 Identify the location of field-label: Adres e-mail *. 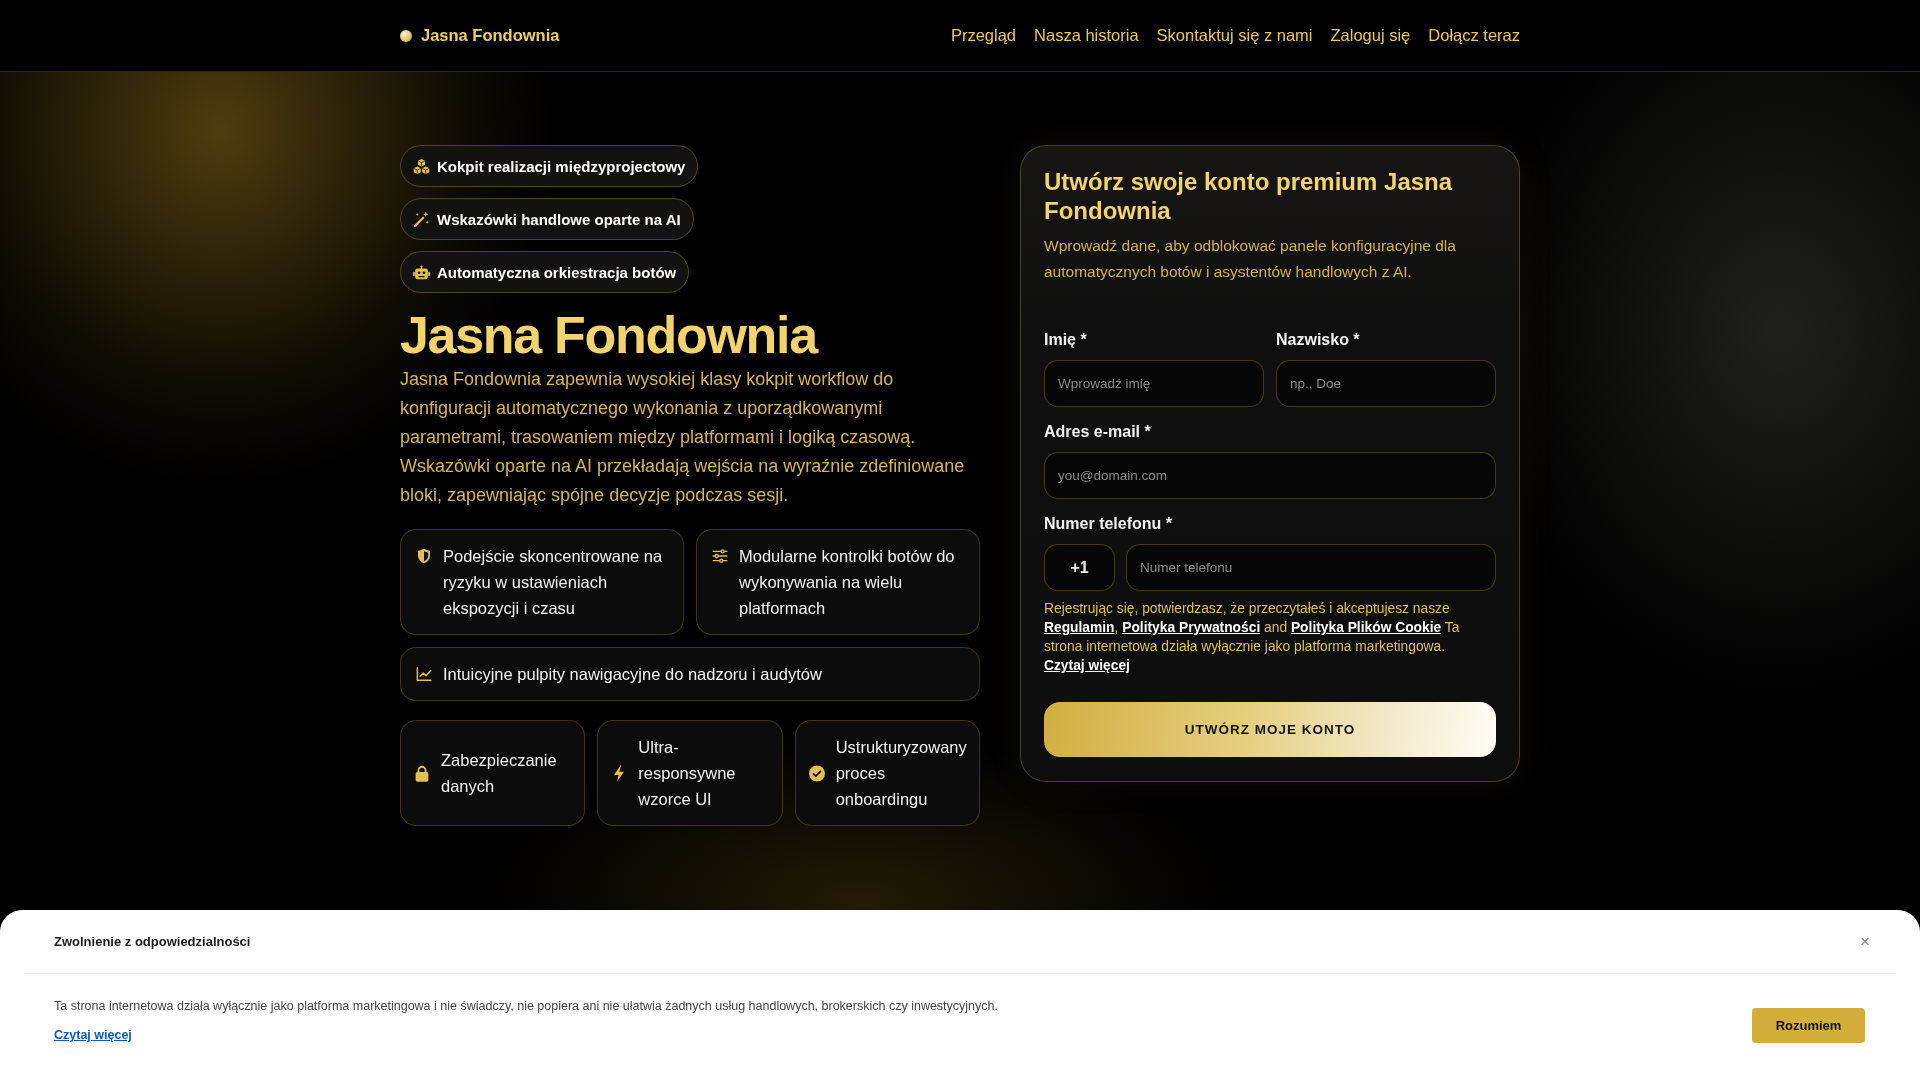
(1098, 432).